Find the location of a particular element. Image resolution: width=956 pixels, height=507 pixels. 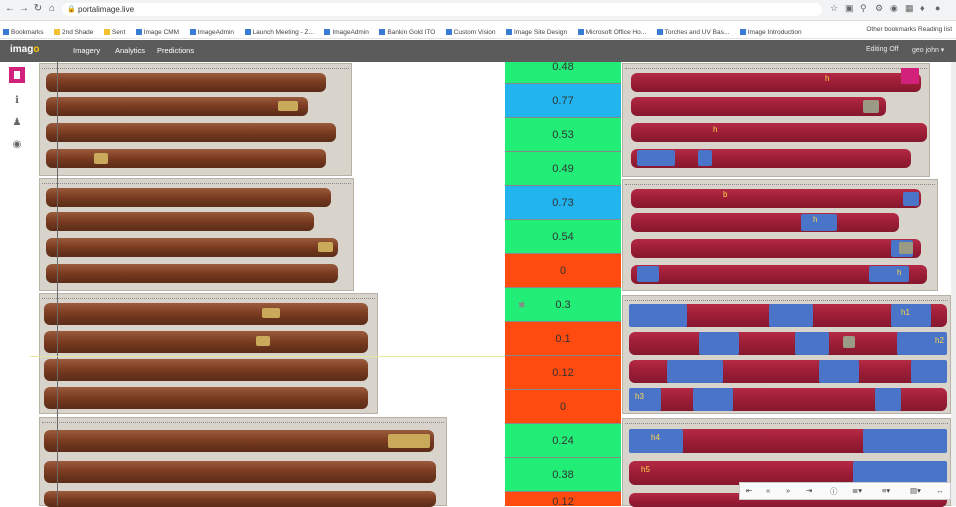

scrollbar is located at coordinates (953, 284).